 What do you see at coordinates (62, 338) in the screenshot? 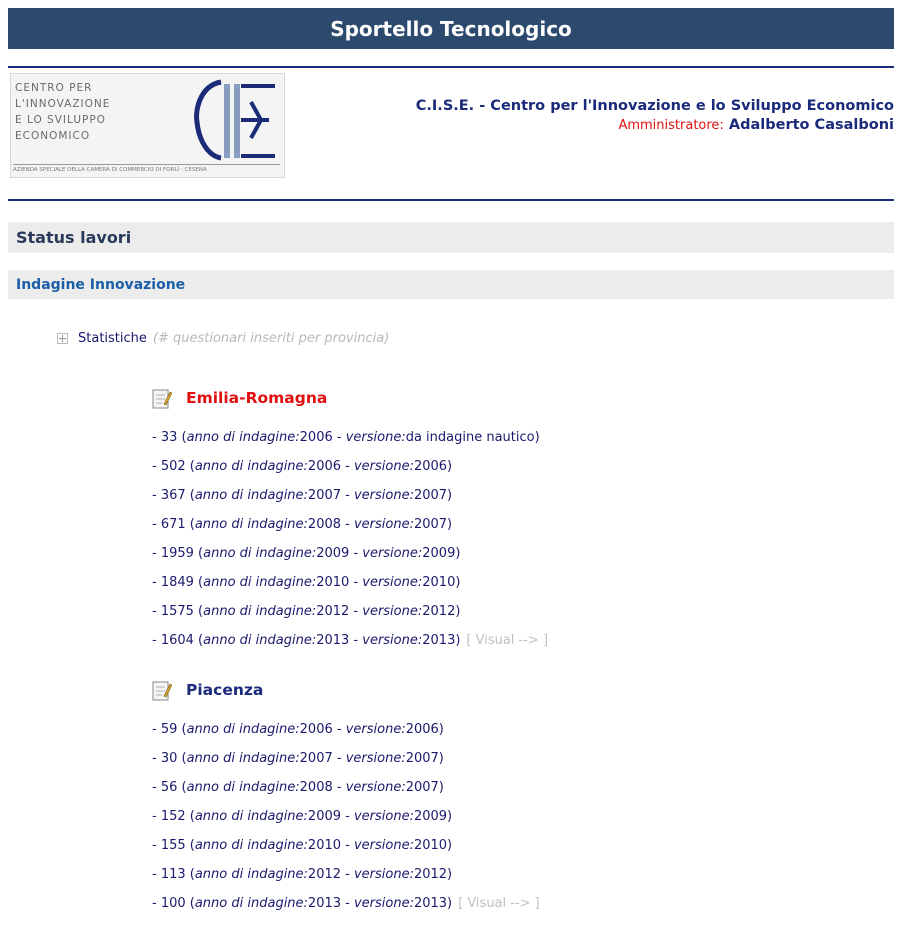
I see `expand-plus-icon` at bounding box center [62, 338].